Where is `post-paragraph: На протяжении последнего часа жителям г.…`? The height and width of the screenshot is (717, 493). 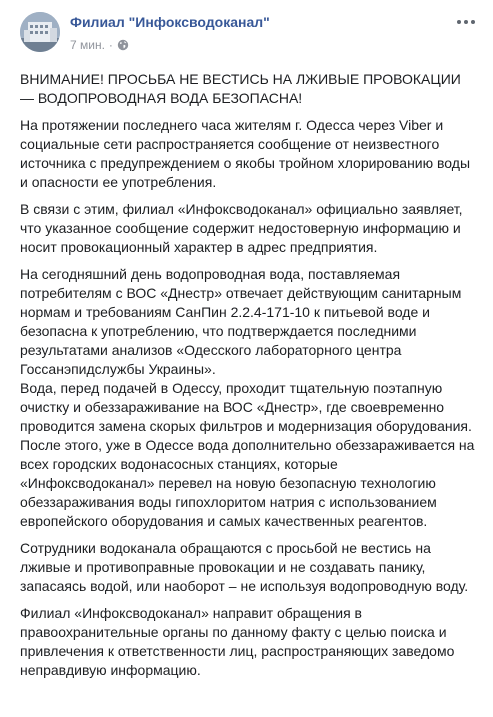
post-paragraph: На протяжении последнего часа жителям г.… is located at coordinates (245, 153).